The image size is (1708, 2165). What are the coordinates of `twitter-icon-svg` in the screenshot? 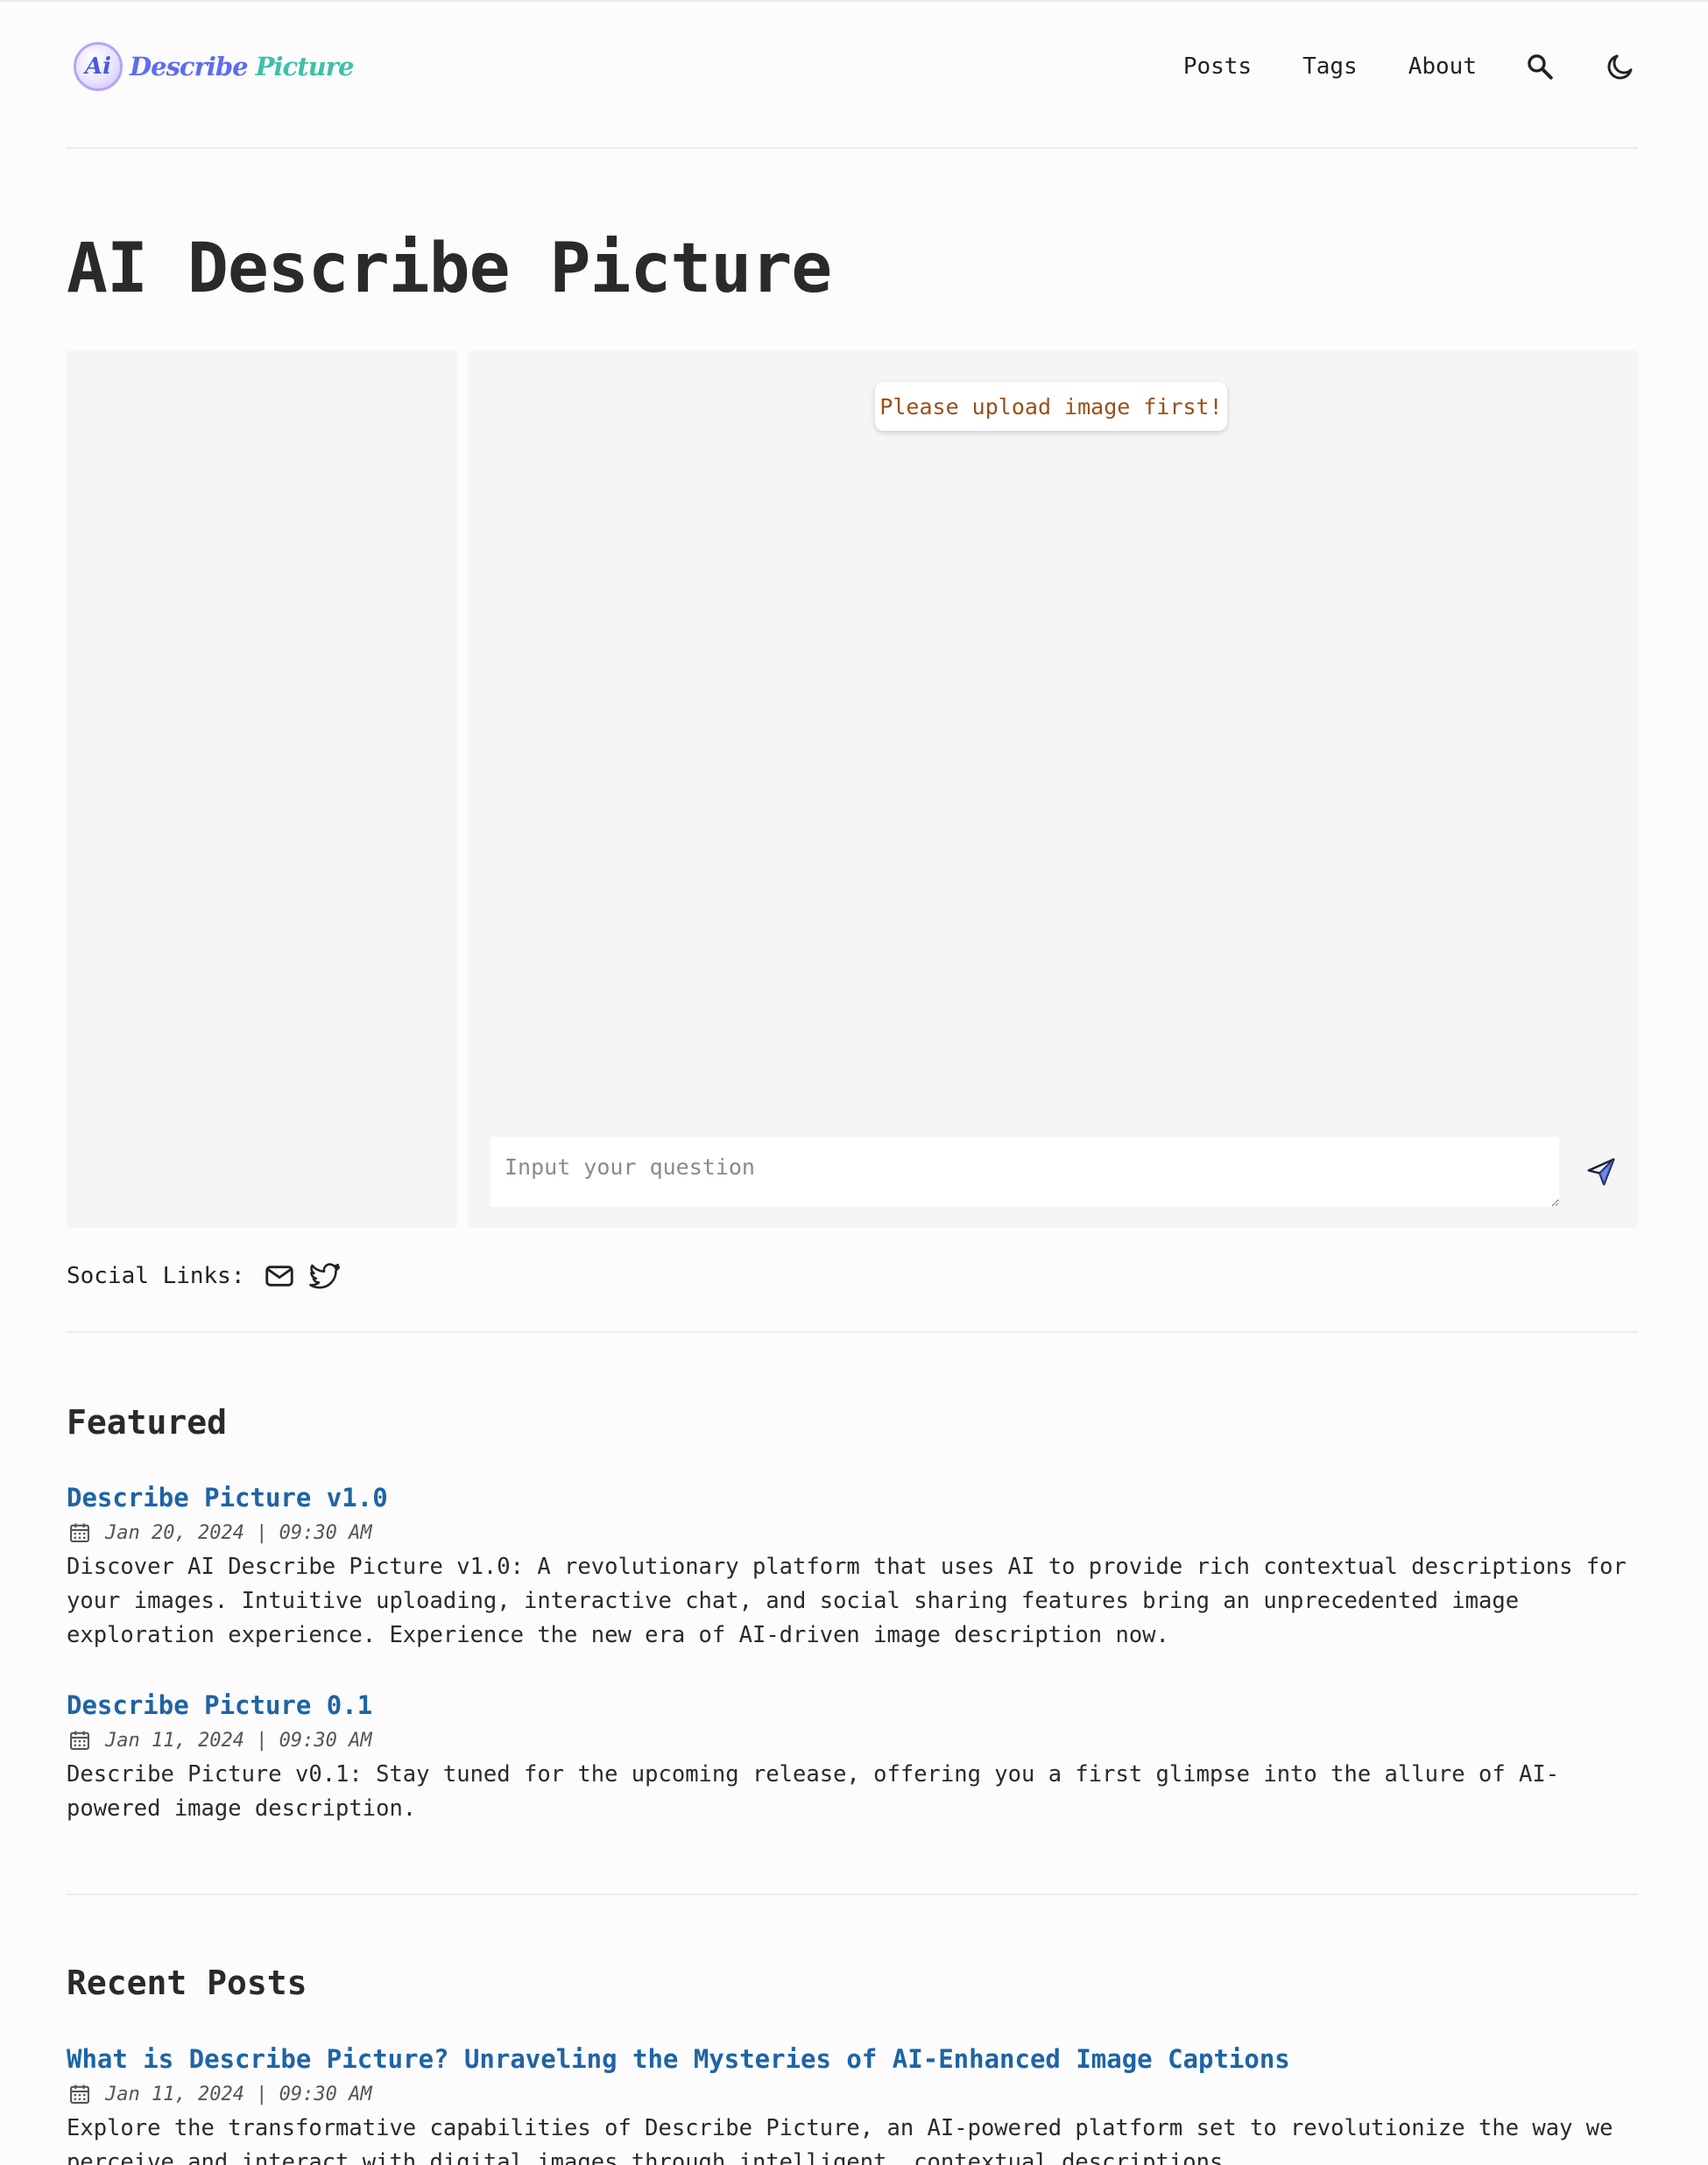 It's located at (324, 1276).